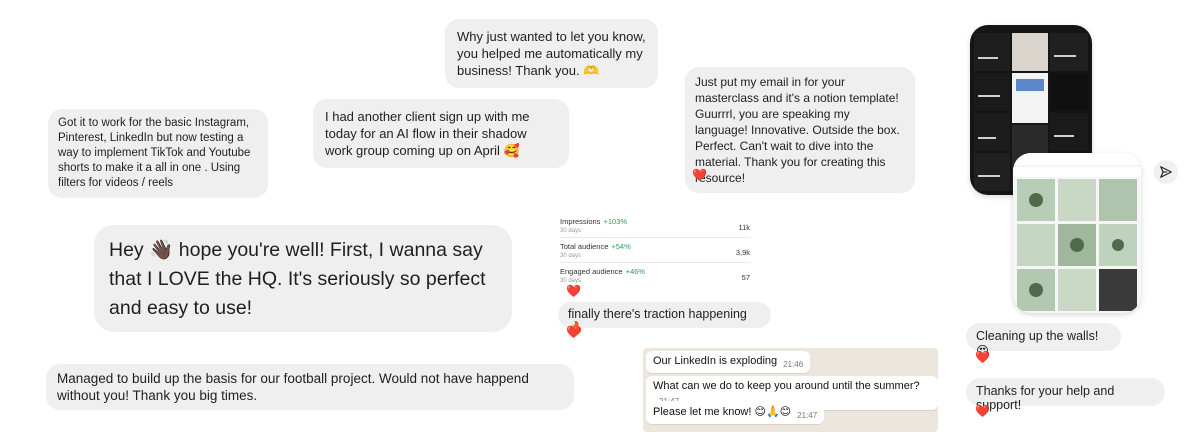 Image resolution: width=1200 pixels, height=443 pixels. I want to click on stat-change: +46%, so click(635, 271).